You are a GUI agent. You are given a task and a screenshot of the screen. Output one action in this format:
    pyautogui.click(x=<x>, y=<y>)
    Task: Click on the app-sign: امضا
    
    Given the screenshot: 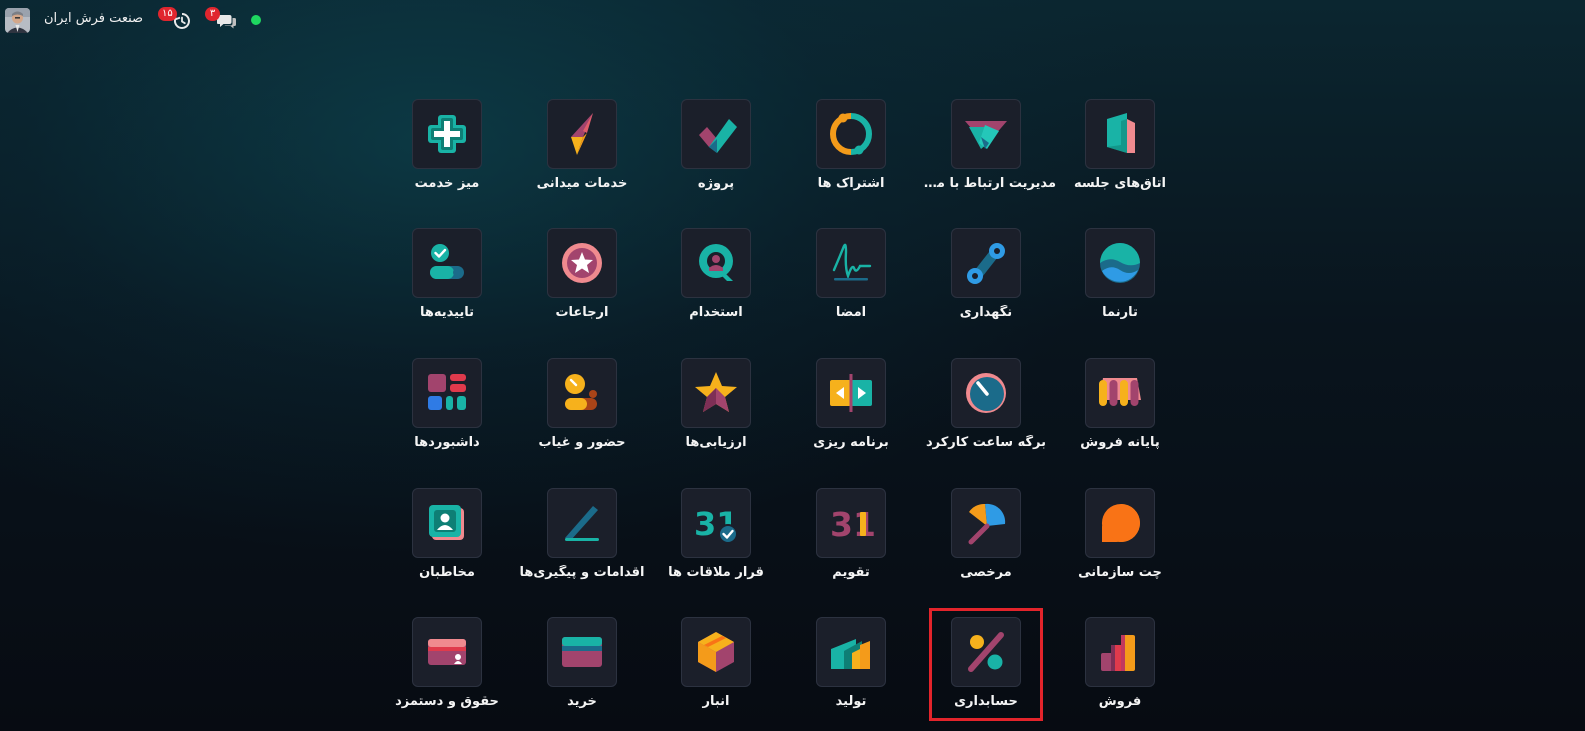 What is the action you would take?
    pyautogui.click(x=851, y=285)
    